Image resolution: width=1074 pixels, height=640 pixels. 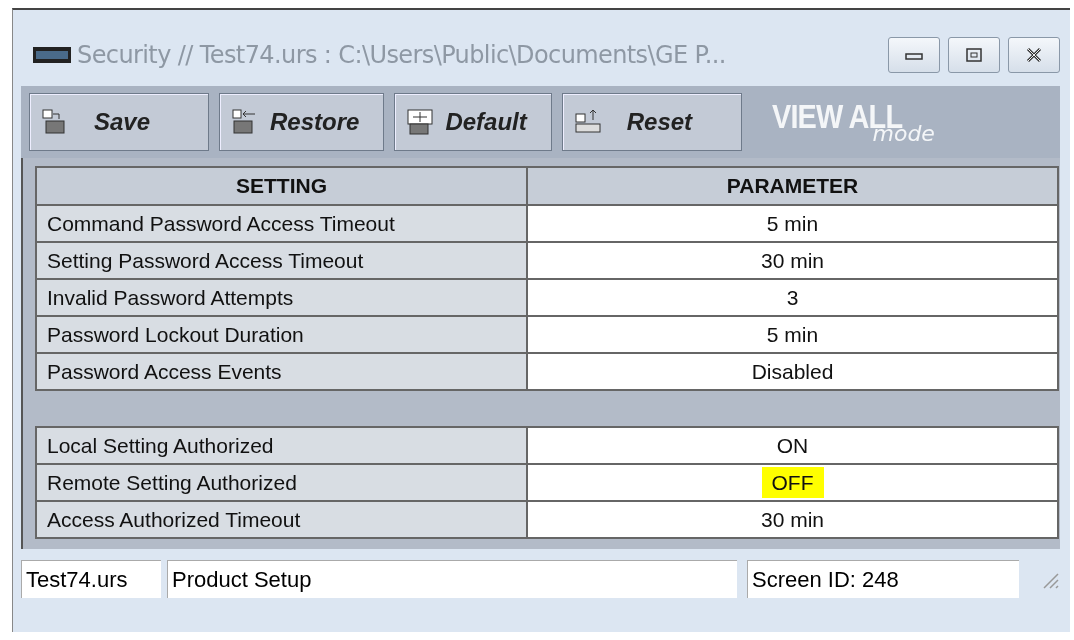 I want to click on minimize-button, so click(x=914, y=55).